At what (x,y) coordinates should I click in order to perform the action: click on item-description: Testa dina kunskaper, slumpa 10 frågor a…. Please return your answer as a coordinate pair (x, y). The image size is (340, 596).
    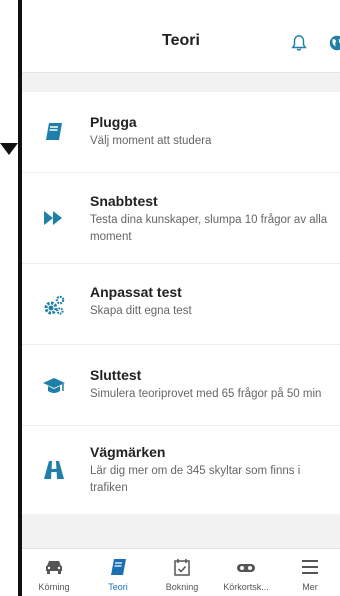
    Looking at the image, I should click on (209, 228).